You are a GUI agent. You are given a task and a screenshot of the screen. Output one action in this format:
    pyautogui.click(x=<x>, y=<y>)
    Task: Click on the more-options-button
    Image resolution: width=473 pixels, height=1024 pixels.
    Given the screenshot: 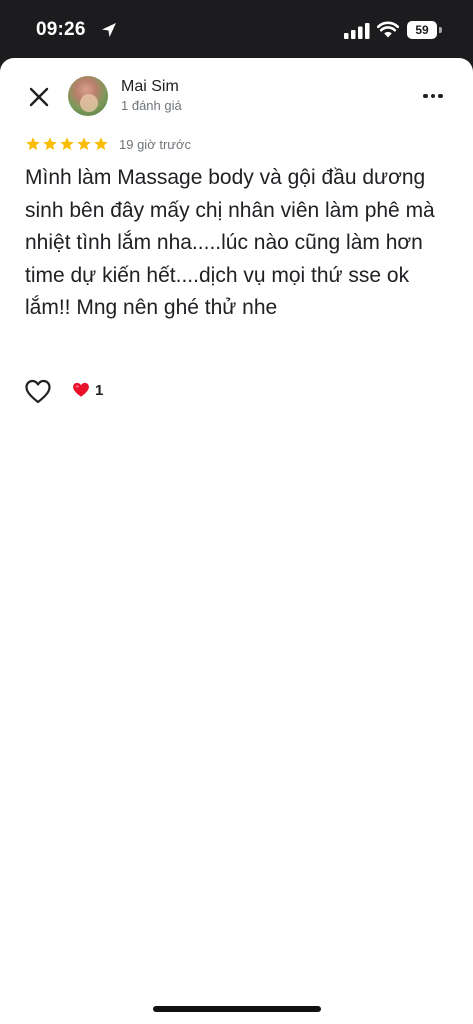 What is the action you would take?
    pyautogui.click(x=433, y=96)
    